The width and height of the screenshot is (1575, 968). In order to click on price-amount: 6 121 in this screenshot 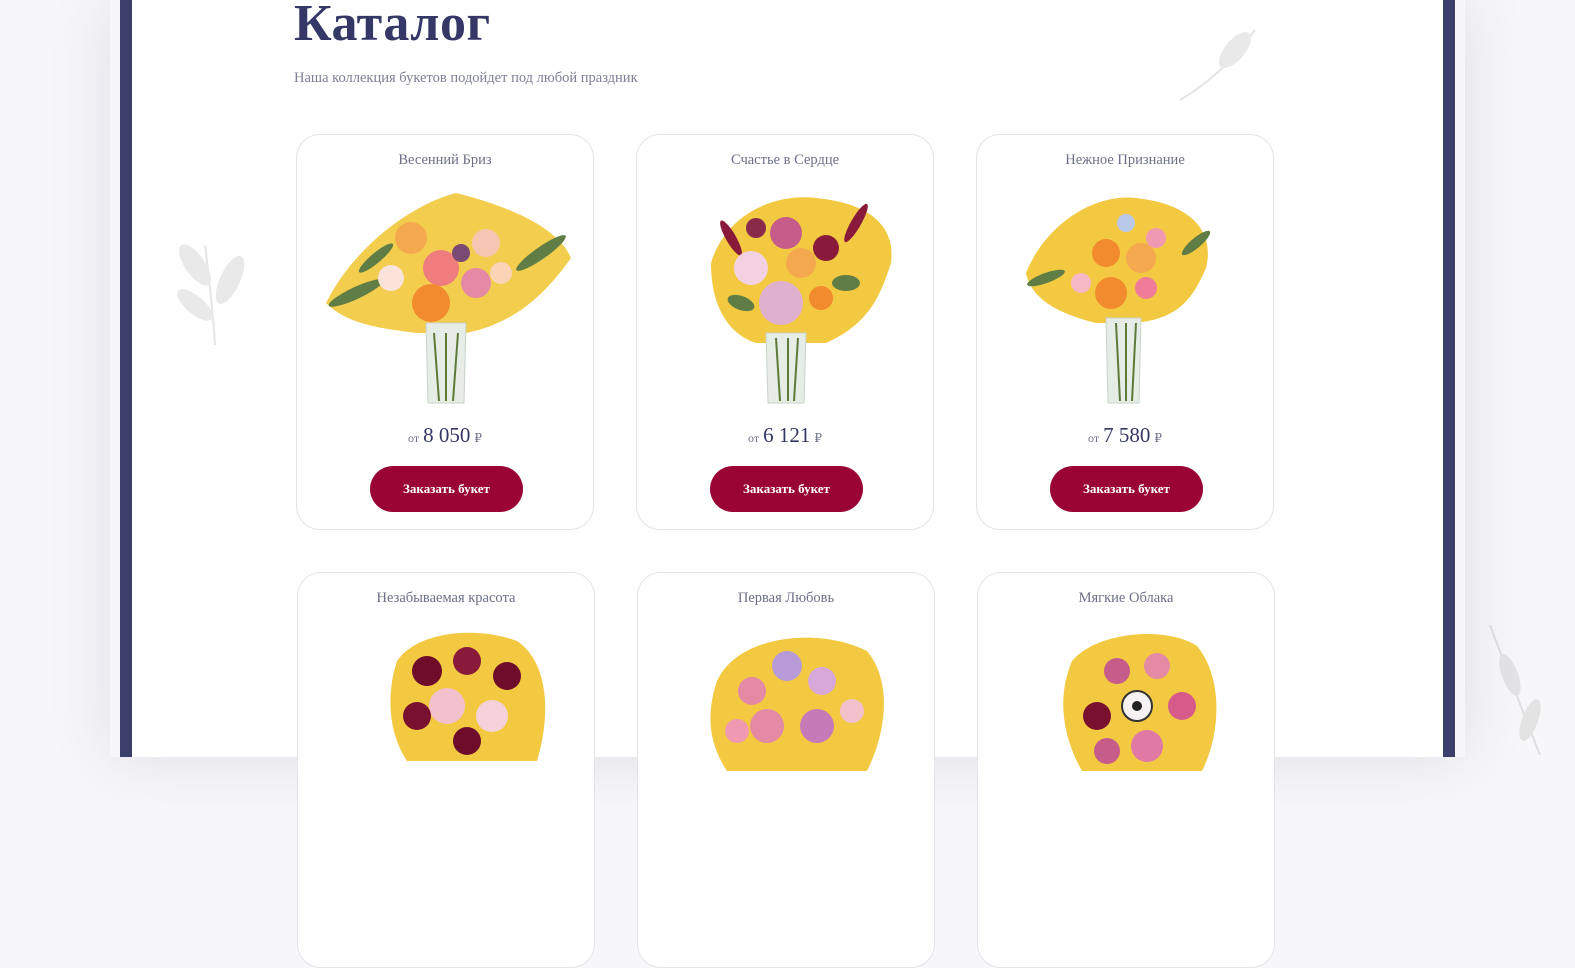, I will do `click(787, 435)`.